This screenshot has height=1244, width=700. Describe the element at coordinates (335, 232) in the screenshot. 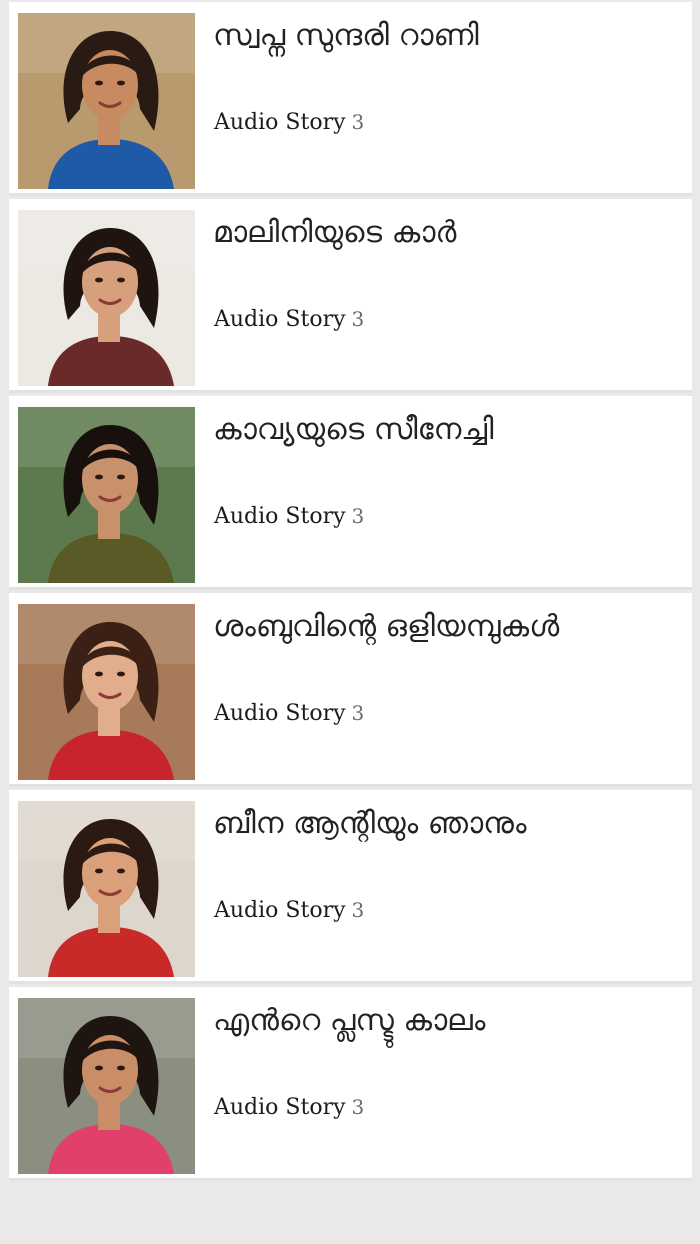

I see `story-title: മാലിനിയുടെ കാർ` at that location.